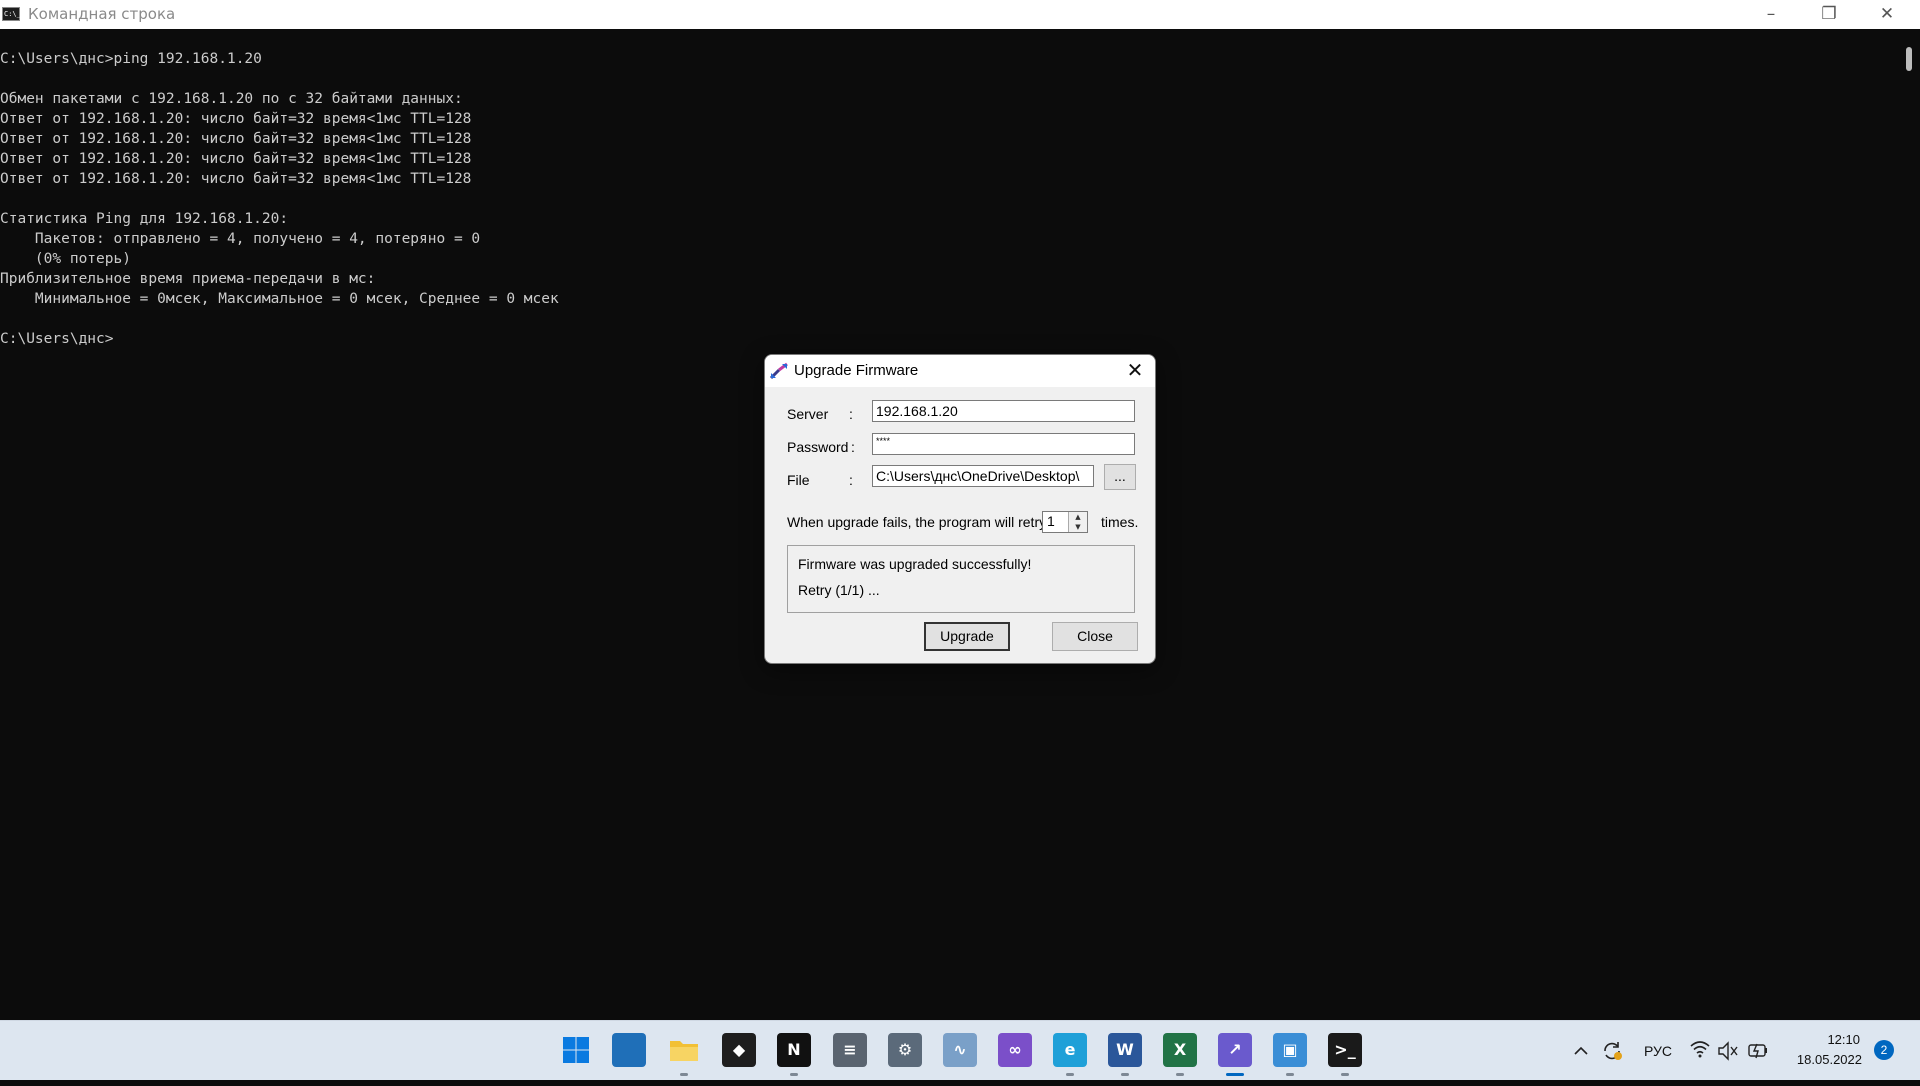  What do you see at coordinates (960, 371) in the screenshot?
I see `dialog-title-bar: Upgrade Firmware ✕` at bounding box center [960, 371].